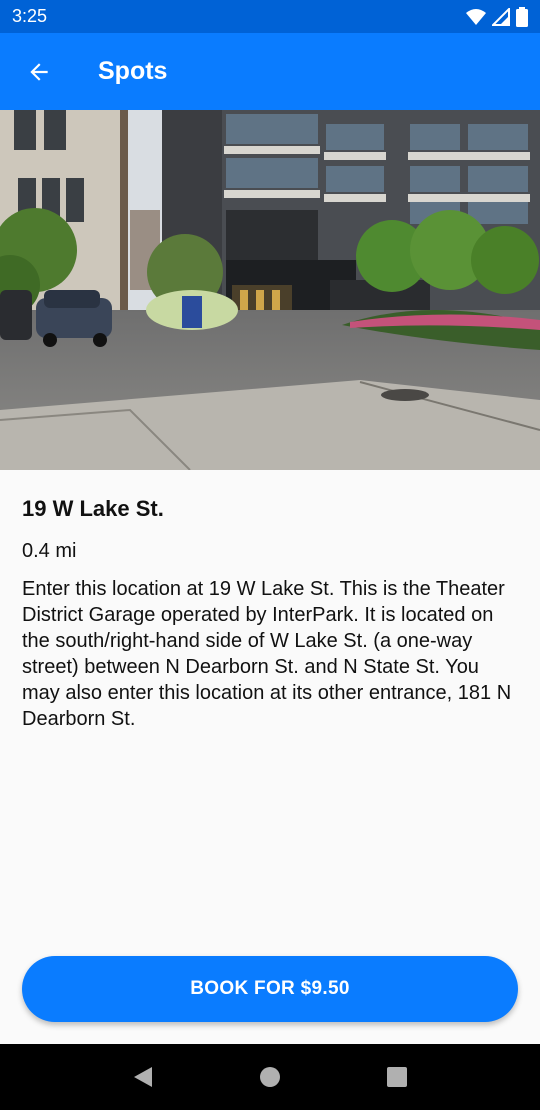 This screenshot has height=1110, width=540. I want to click on nav-back-button, so click(143, 1077).